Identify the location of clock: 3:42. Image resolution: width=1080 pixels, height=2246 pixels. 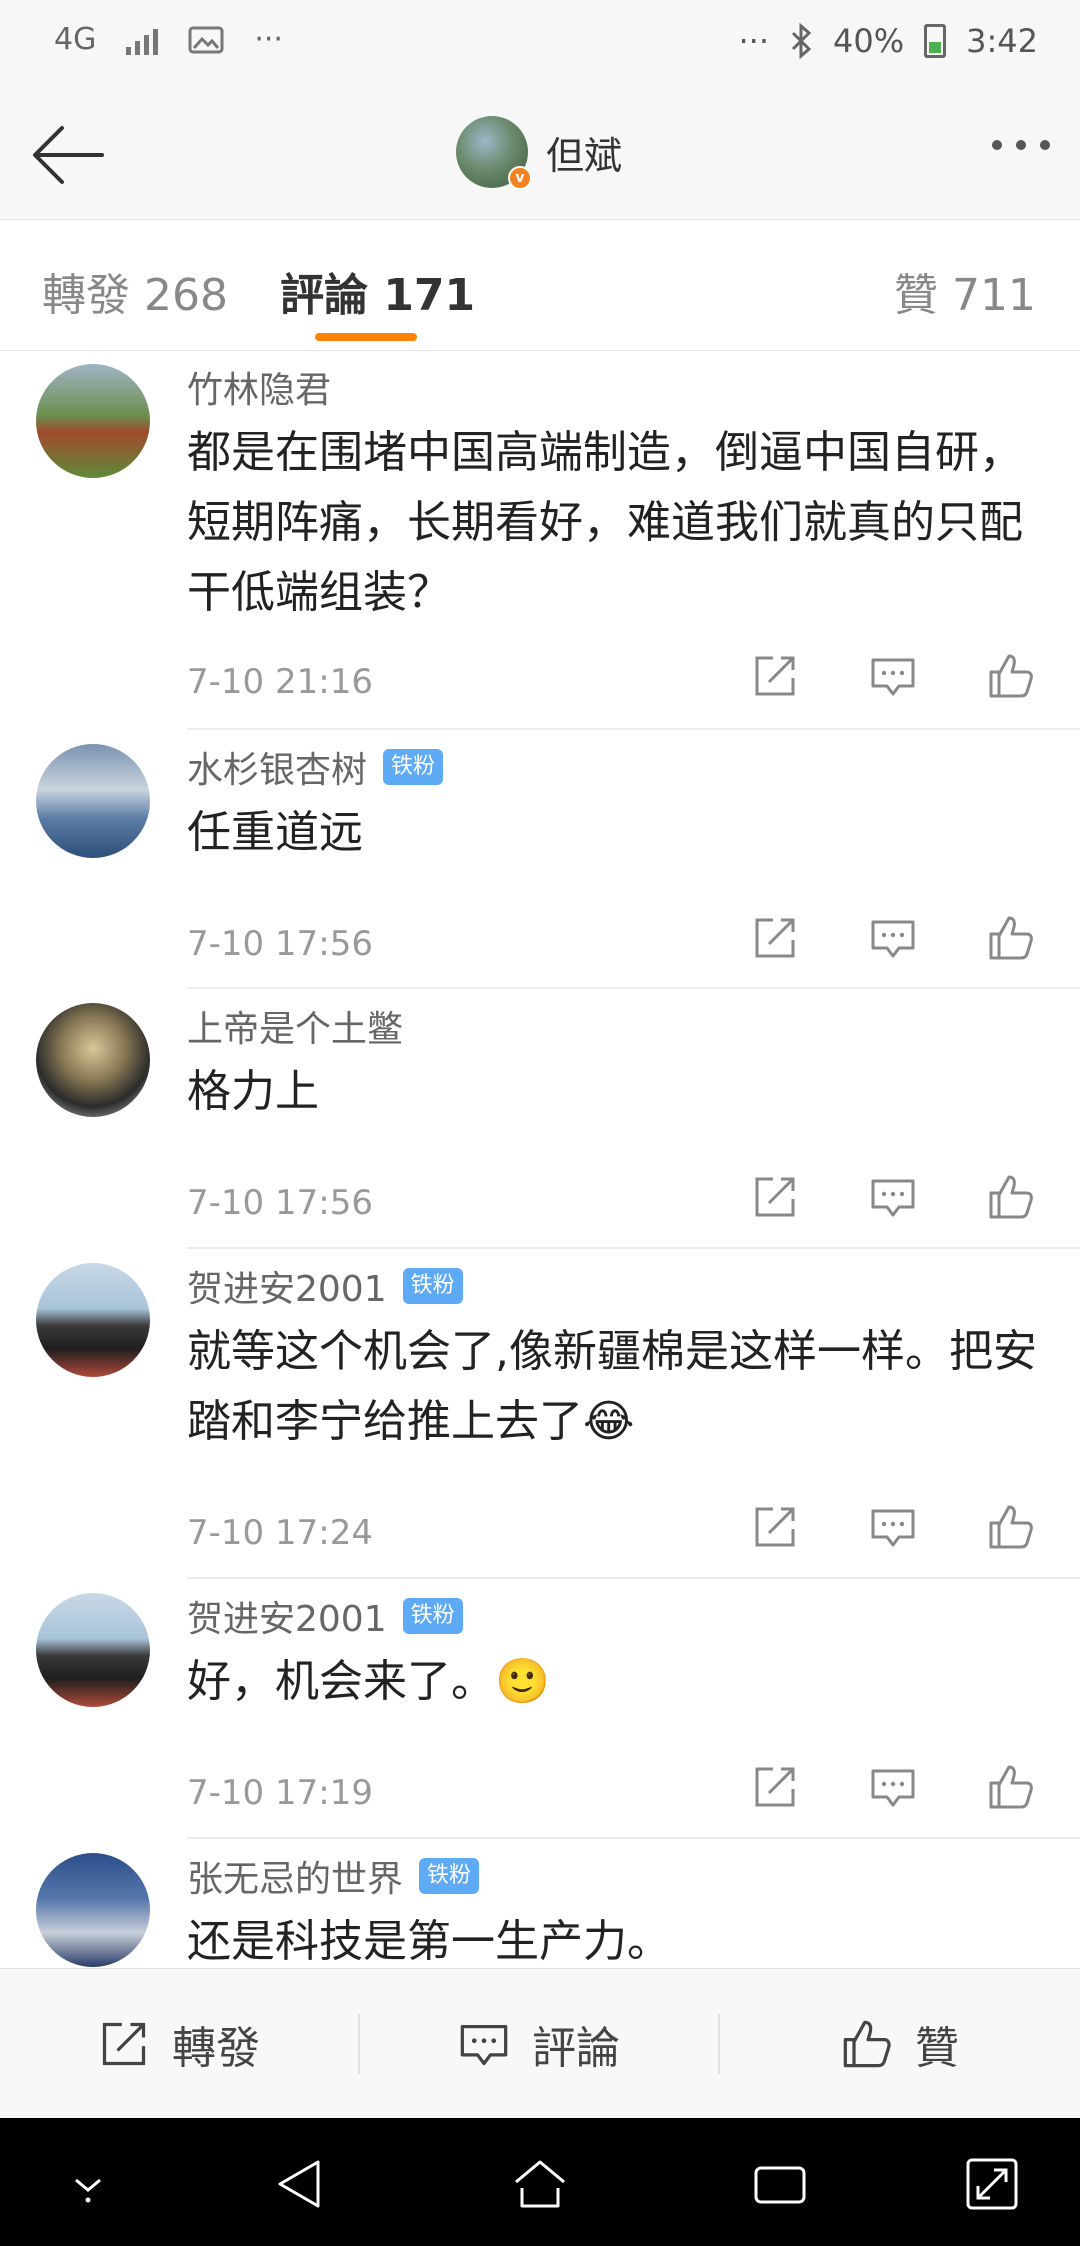
(1002, 41).